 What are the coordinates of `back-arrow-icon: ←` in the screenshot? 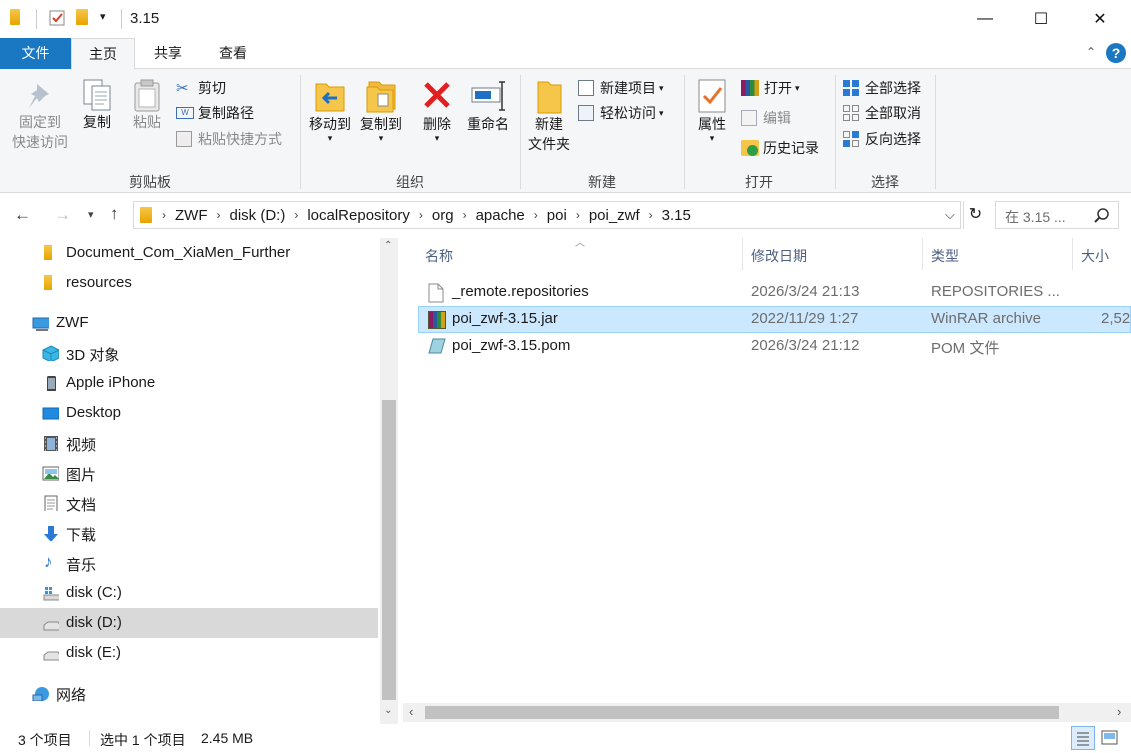 It's located at (22, 215).